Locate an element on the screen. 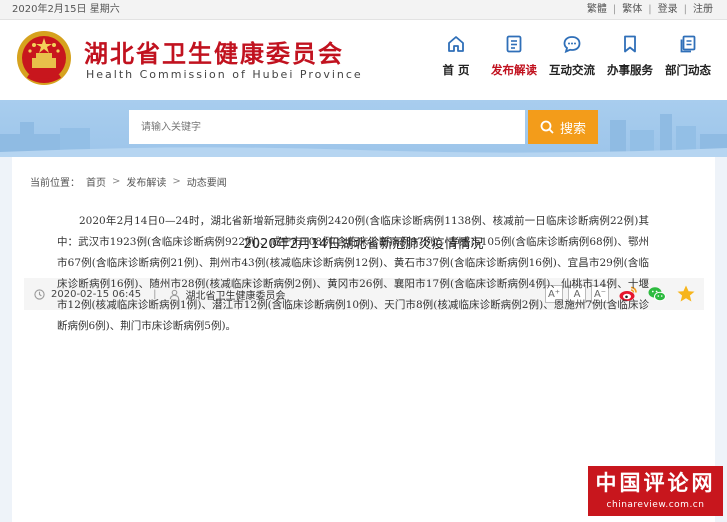 The width and height of the screenshot is (727, 522). breadcrumb-news: 动态要闻 is located at coordinates (207, 181).